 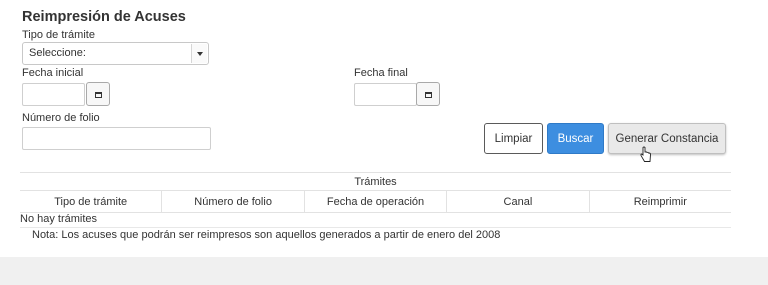 What do you see at coordinates (58, 35) in the screenshot?
I see `tipo-tramite-label: Tipo de trámite` at bounding box center [58, 35].